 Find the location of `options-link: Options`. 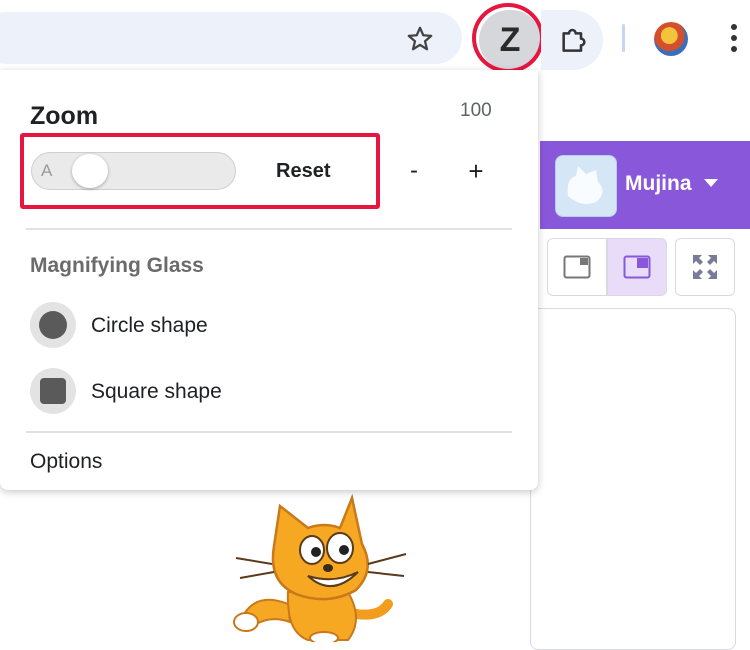

options-link: Options is located at coordinates (66, 462).